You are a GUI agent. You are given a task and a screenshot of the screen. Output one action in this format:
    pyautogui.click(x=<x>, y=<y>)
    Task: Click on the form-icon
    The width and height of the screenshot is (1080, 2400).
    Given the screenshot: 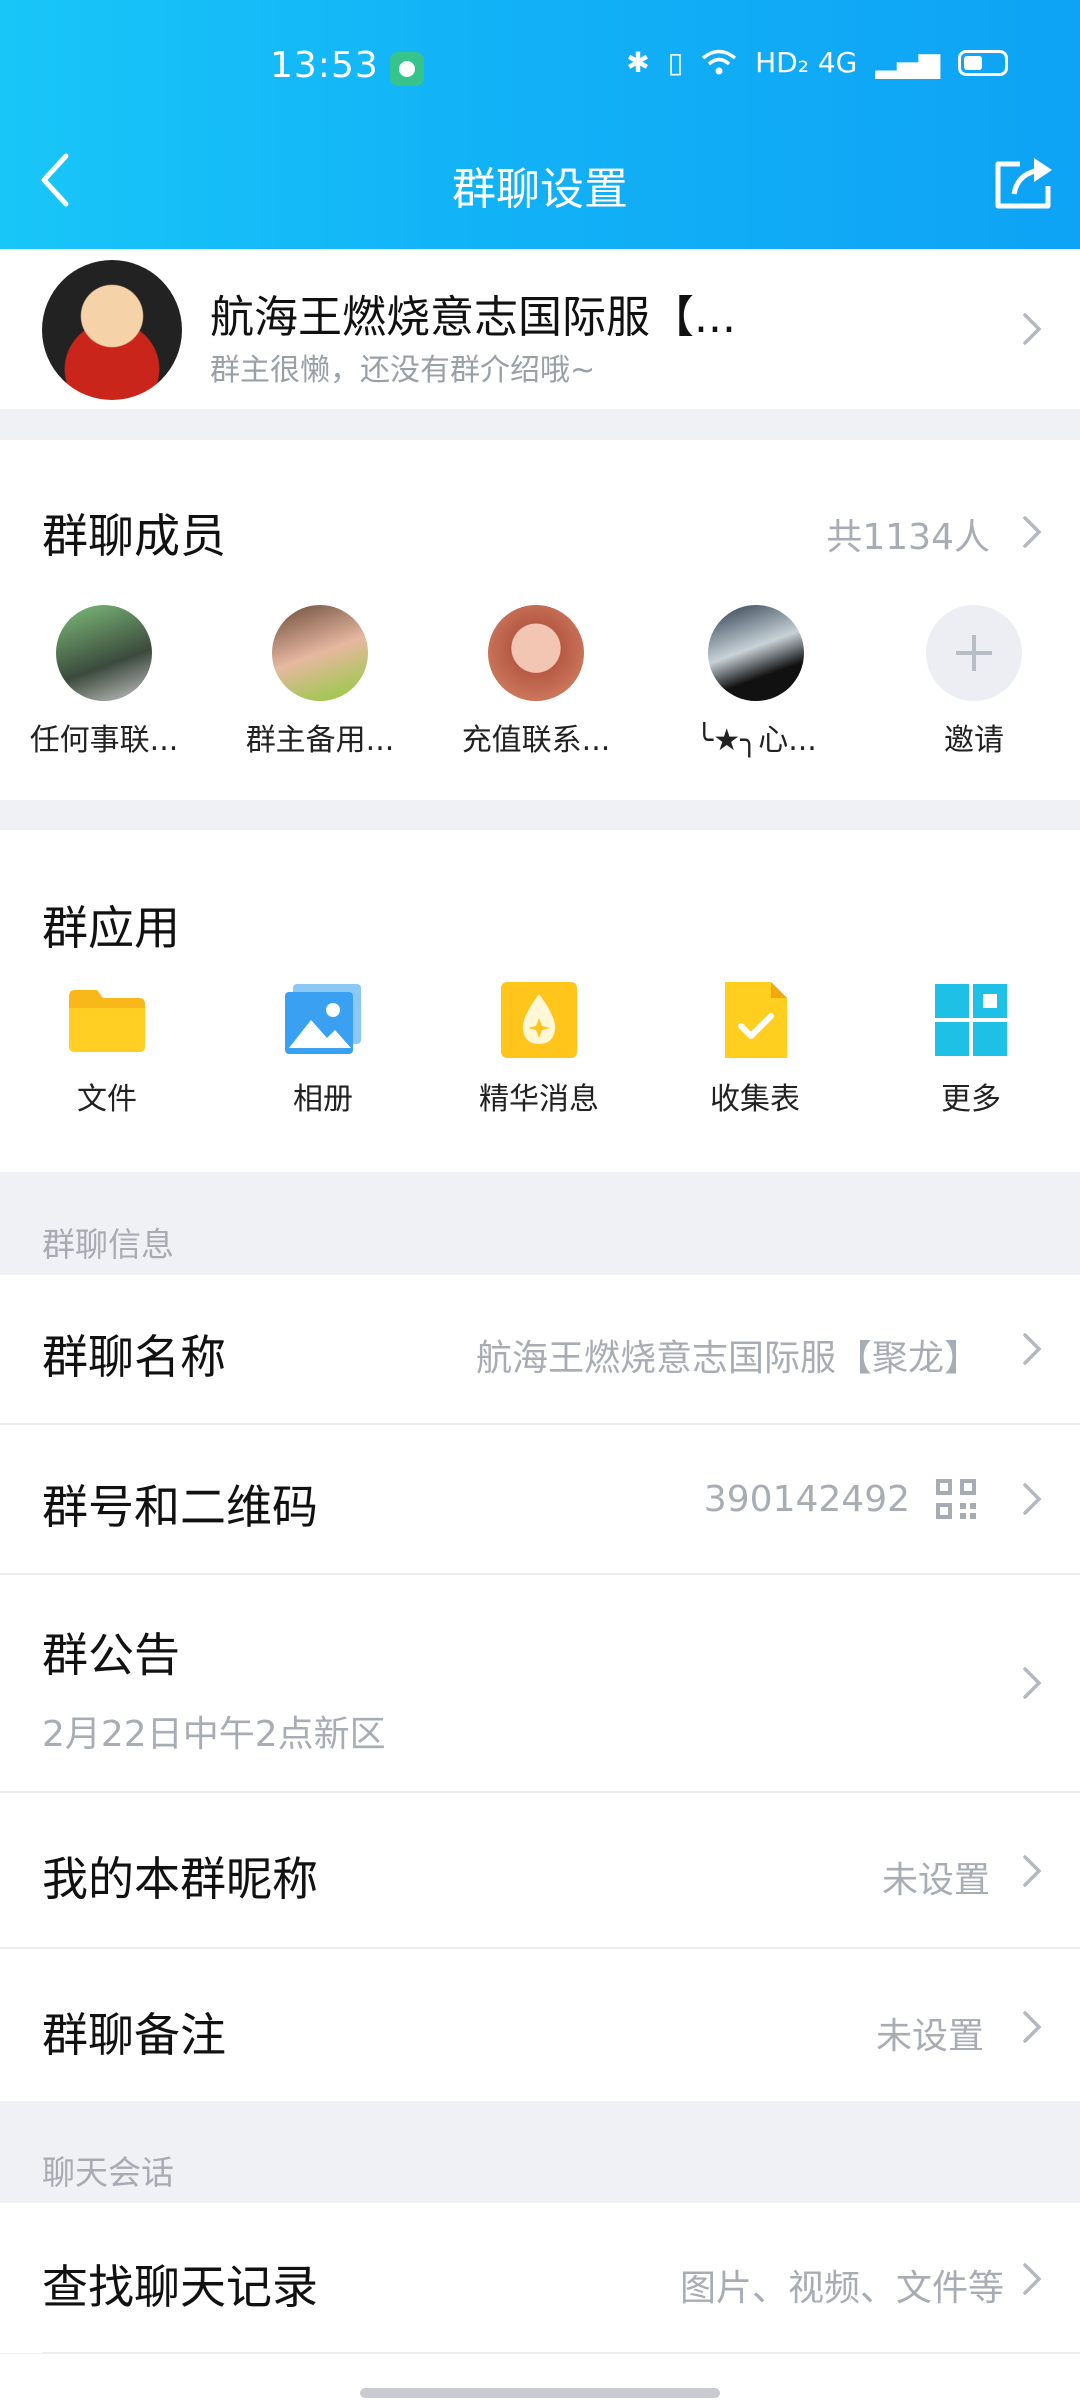 What is the action you would take?
    pyautogui.click(x=755, y=1020)
    